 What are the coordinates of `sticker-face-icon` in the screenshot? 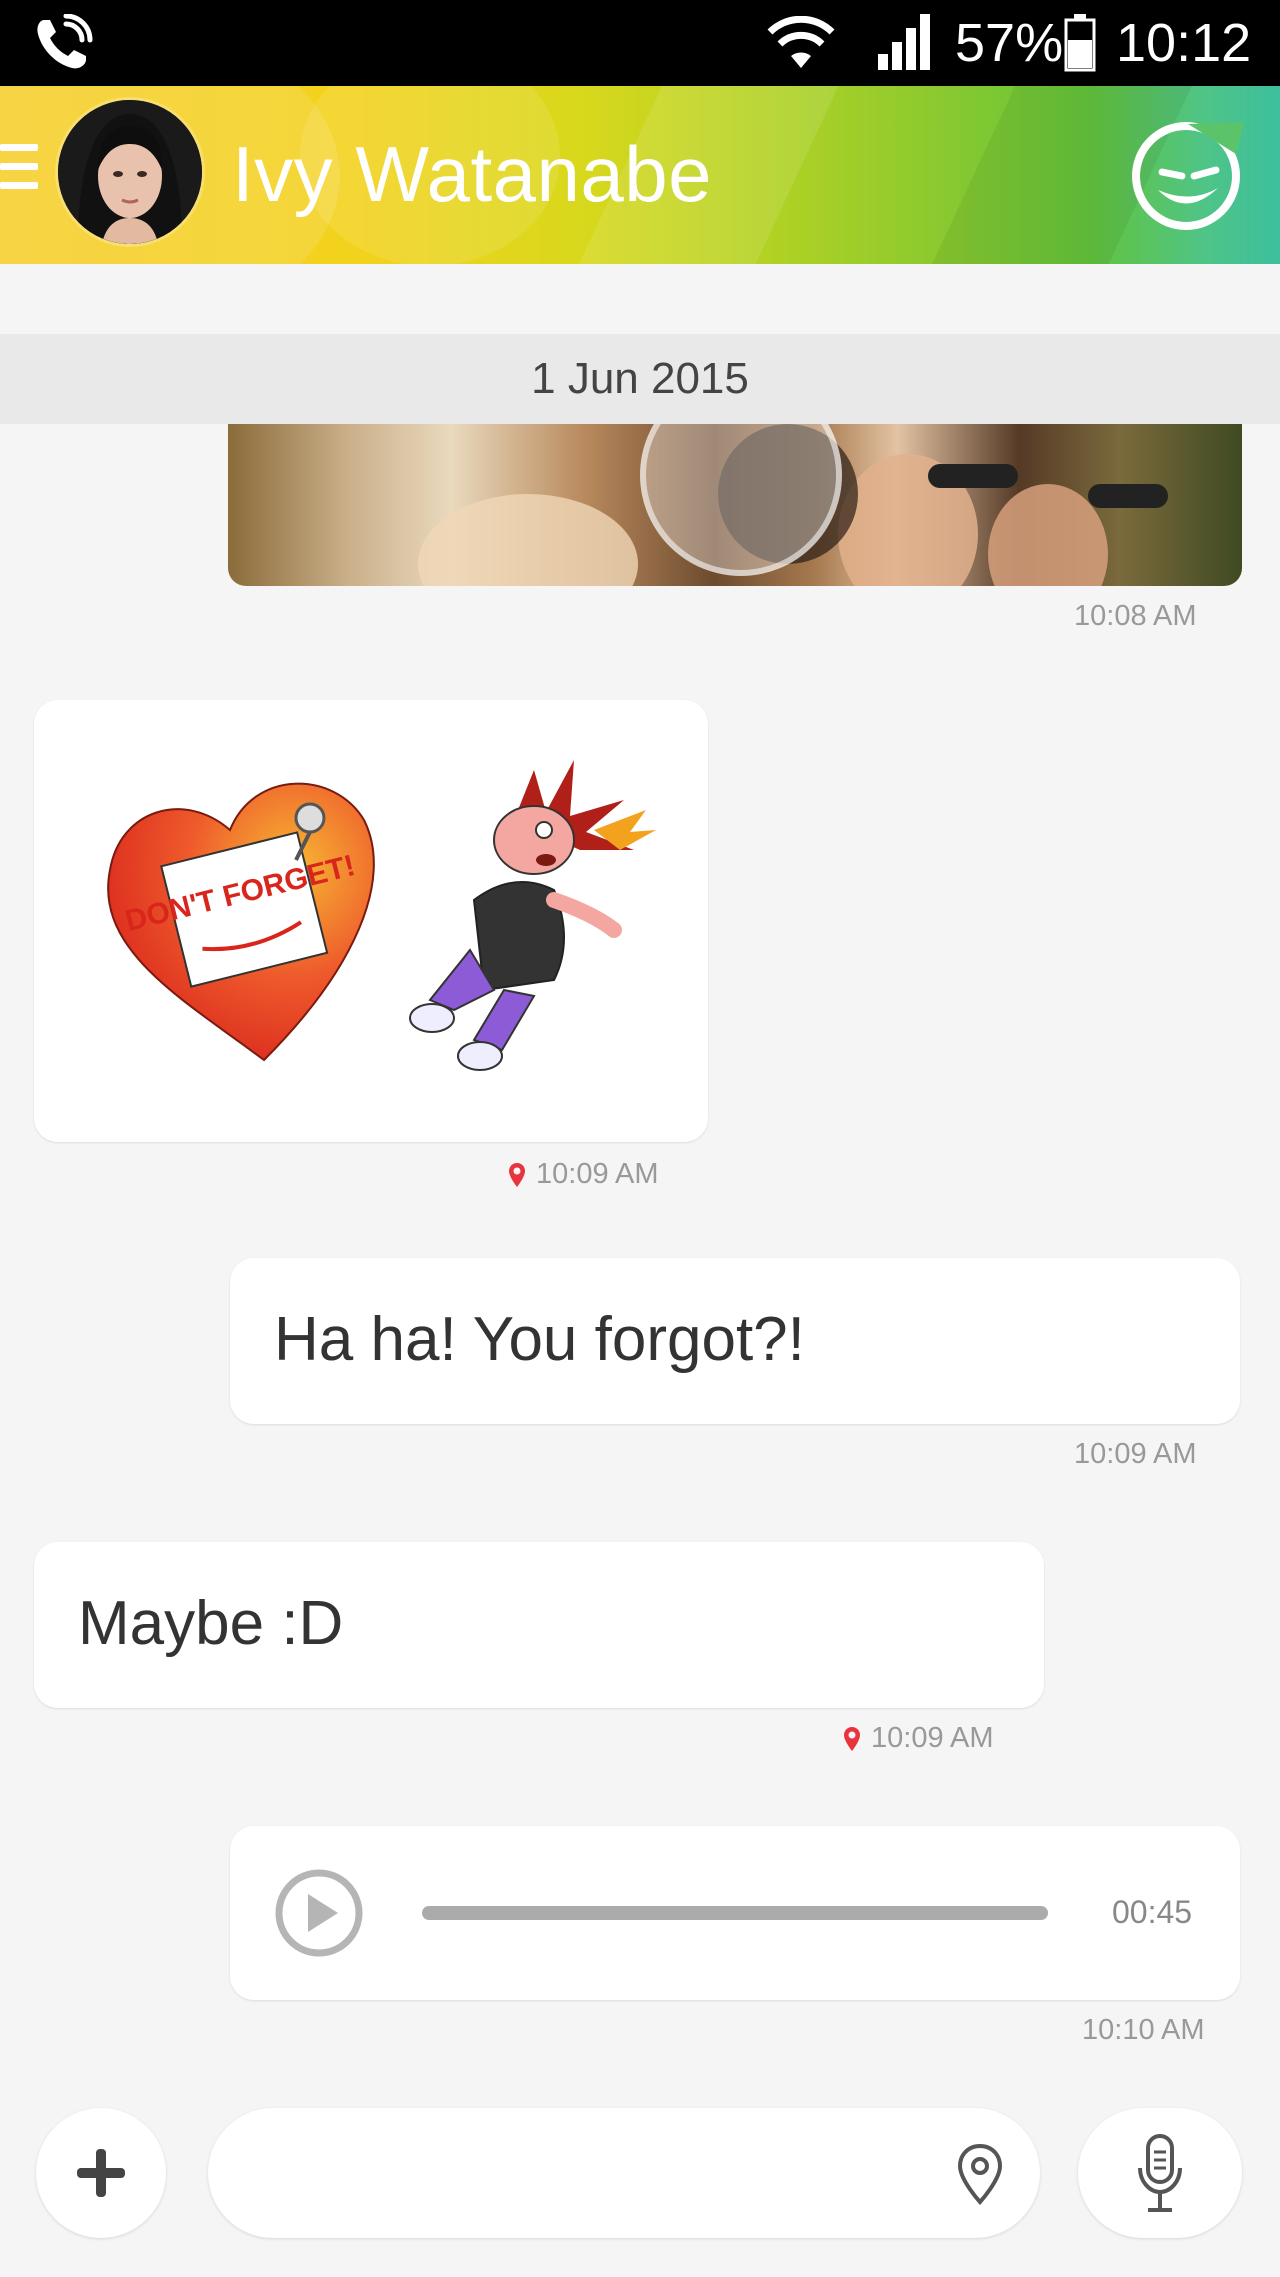 It's located at (1188, 174).